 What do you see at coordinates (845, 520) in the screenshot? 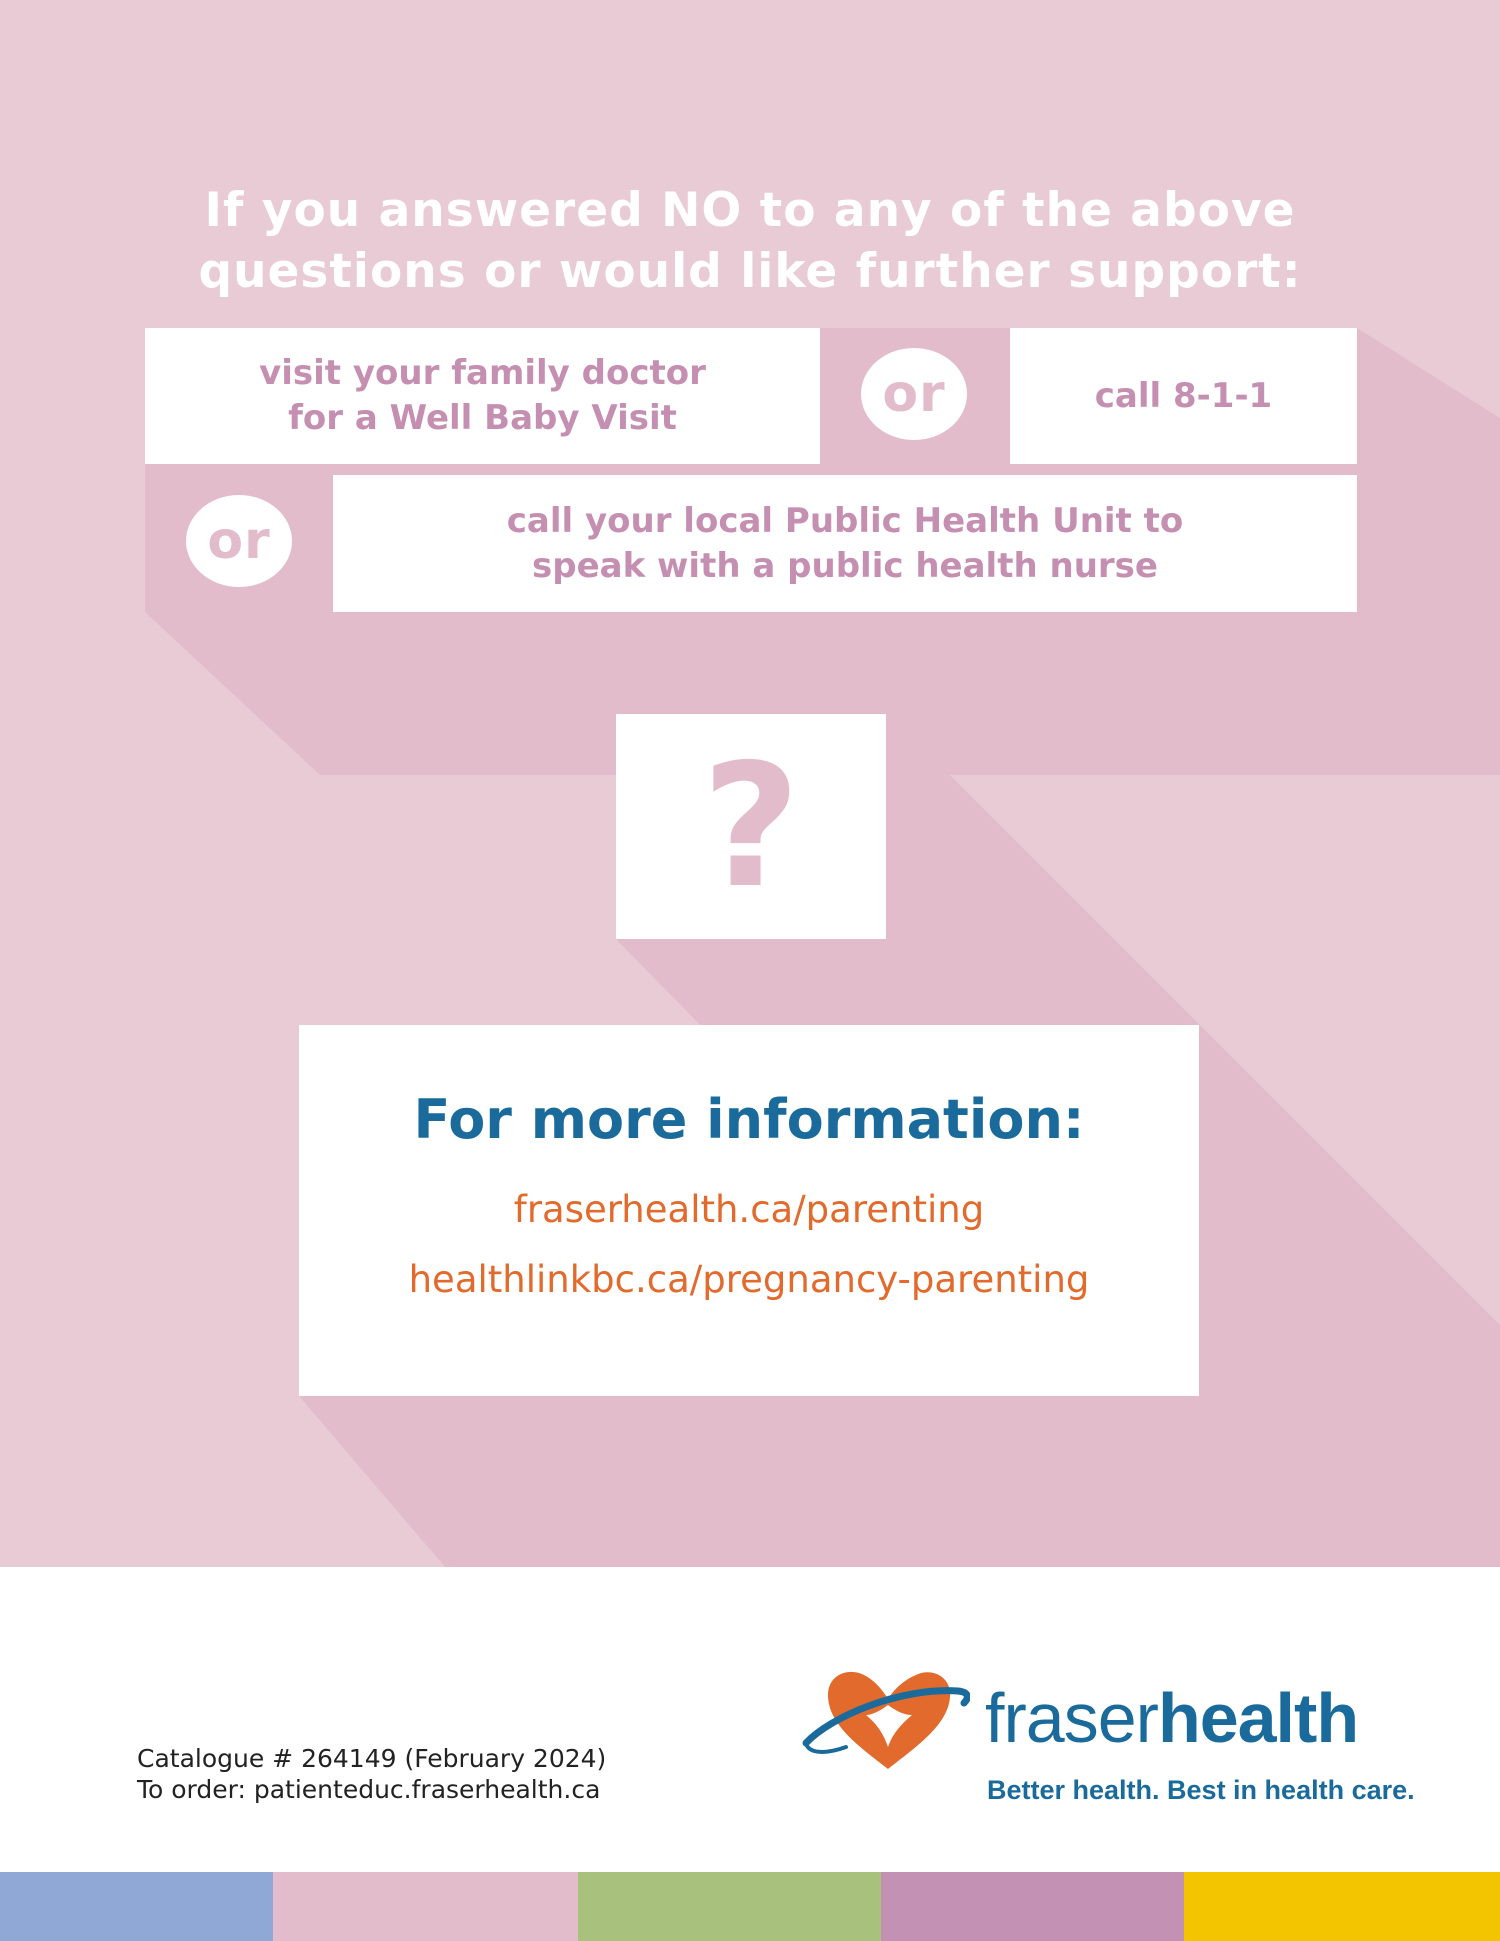
I see `phu-line-1: call your local Public Health Unit to` at bounding box center [845, 520].